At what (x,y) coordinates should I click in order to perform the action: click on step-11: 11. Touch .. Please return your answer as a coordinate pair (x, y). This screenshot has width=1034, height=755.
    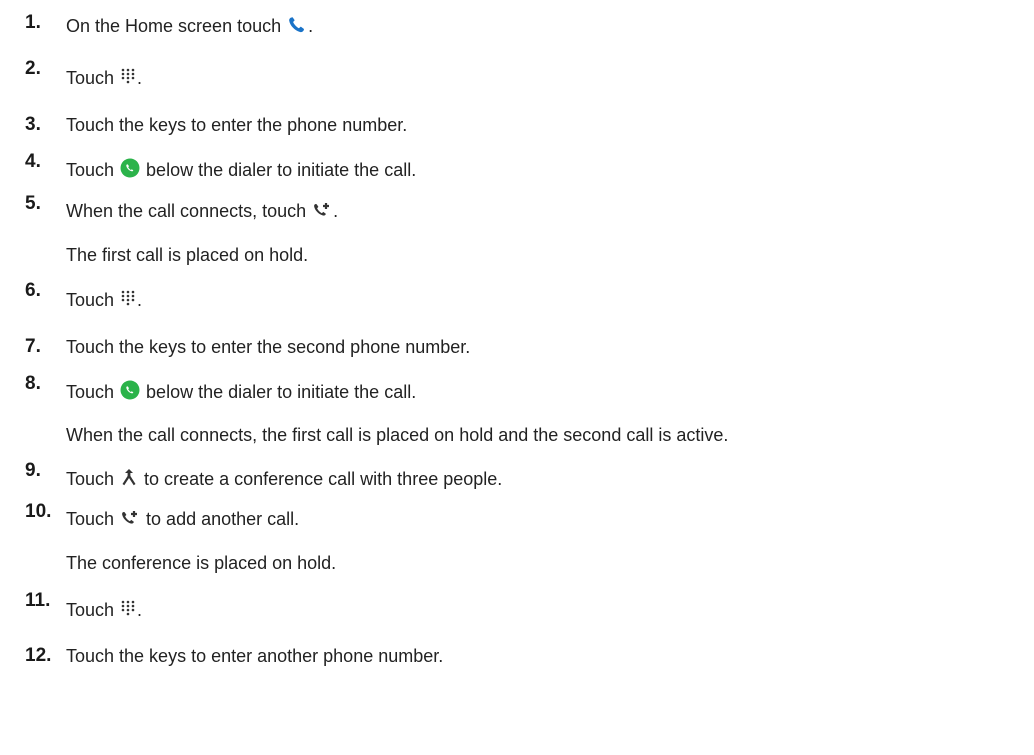
    Looking at the image, I should click on (517, 610).